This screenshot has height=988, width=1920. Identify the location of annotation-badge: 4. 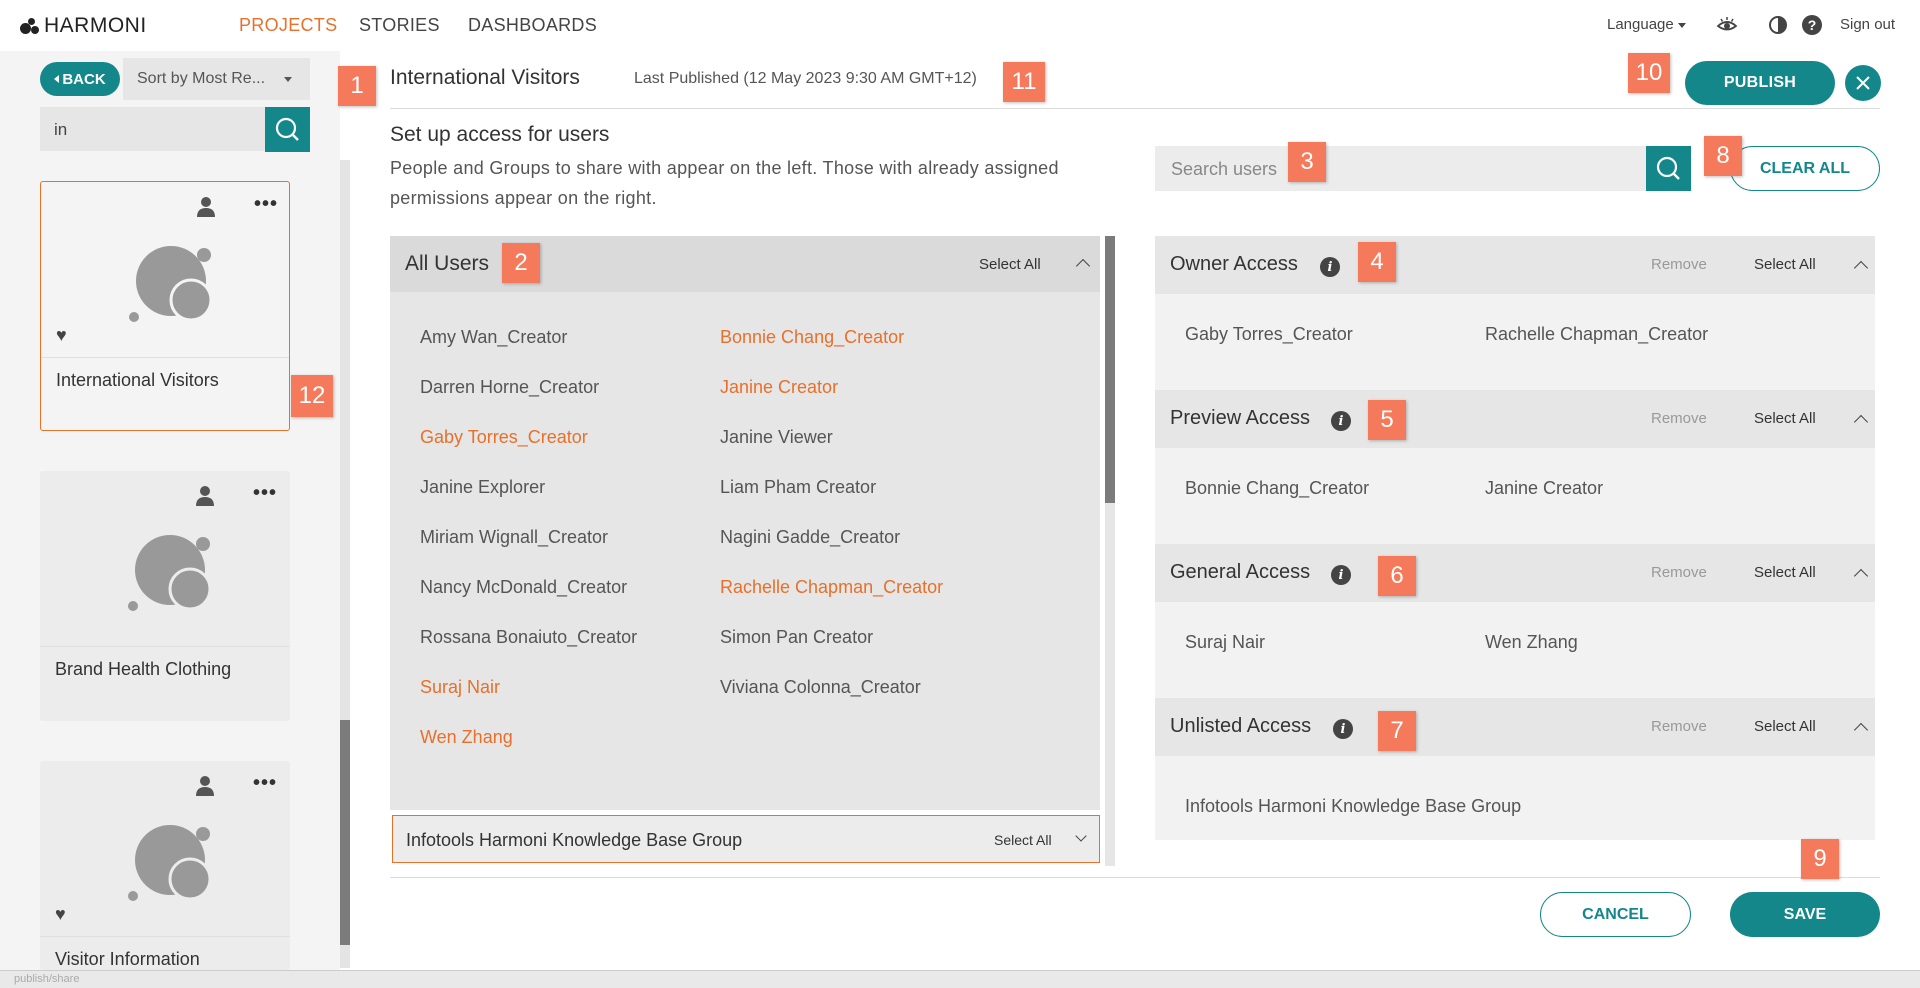
(1377, 262).